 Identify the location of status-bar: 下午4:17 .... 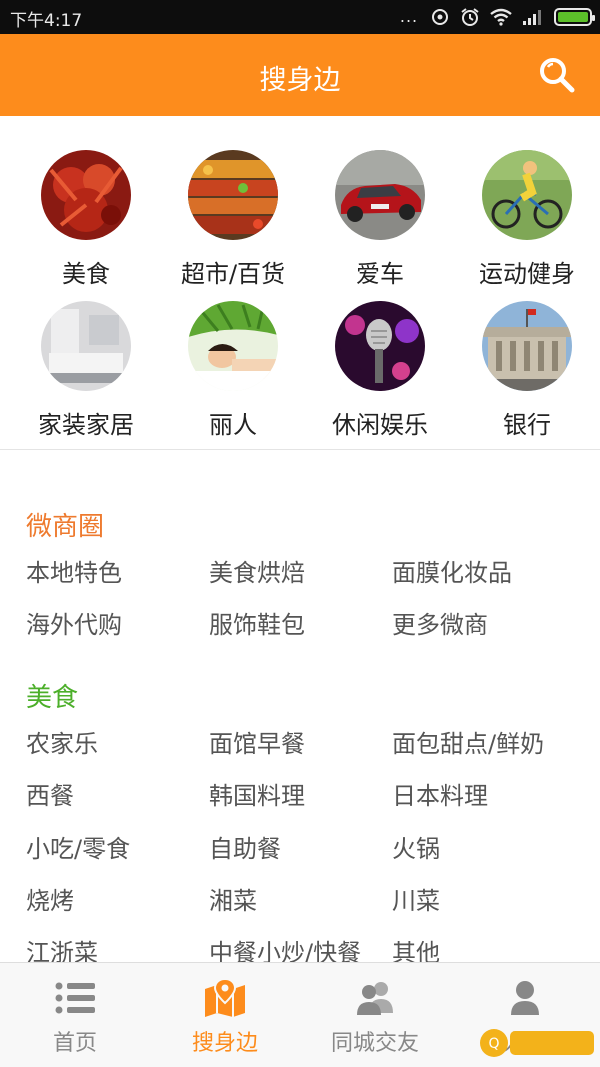
(300, 17).